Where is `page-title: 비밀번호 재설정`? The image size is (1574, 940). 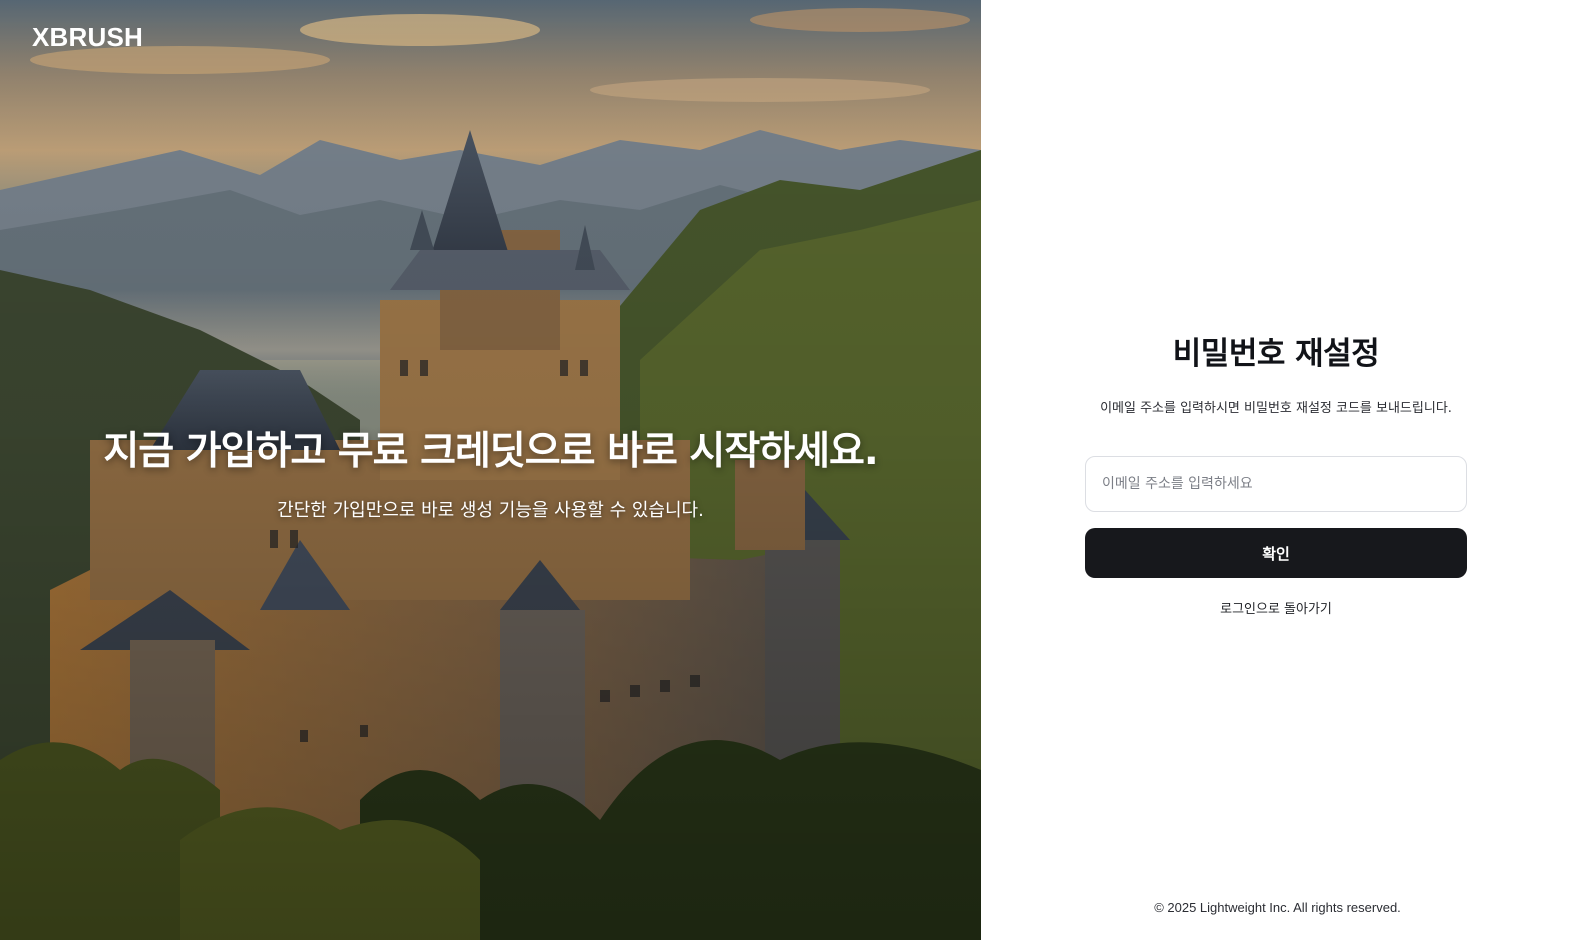
page-title: 비밀번호 재설정 is located at coordinates (1276, 354).